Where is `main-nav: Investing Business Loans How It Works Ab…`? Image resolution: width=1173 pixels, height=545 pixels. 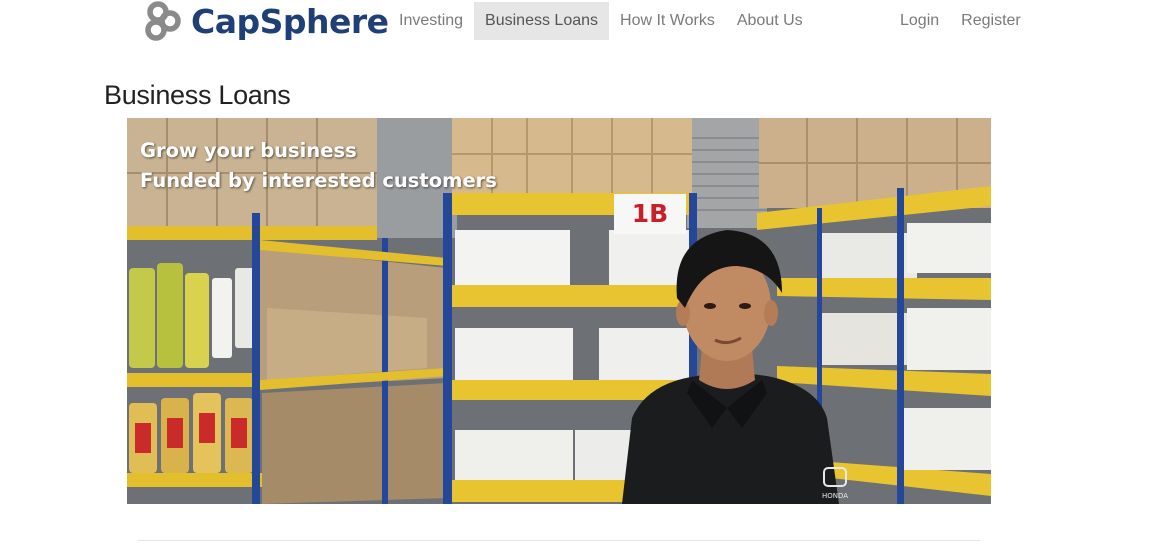 main-nav: Investing Business Loans How It Works Ab… is located at coordinates (601, 21).